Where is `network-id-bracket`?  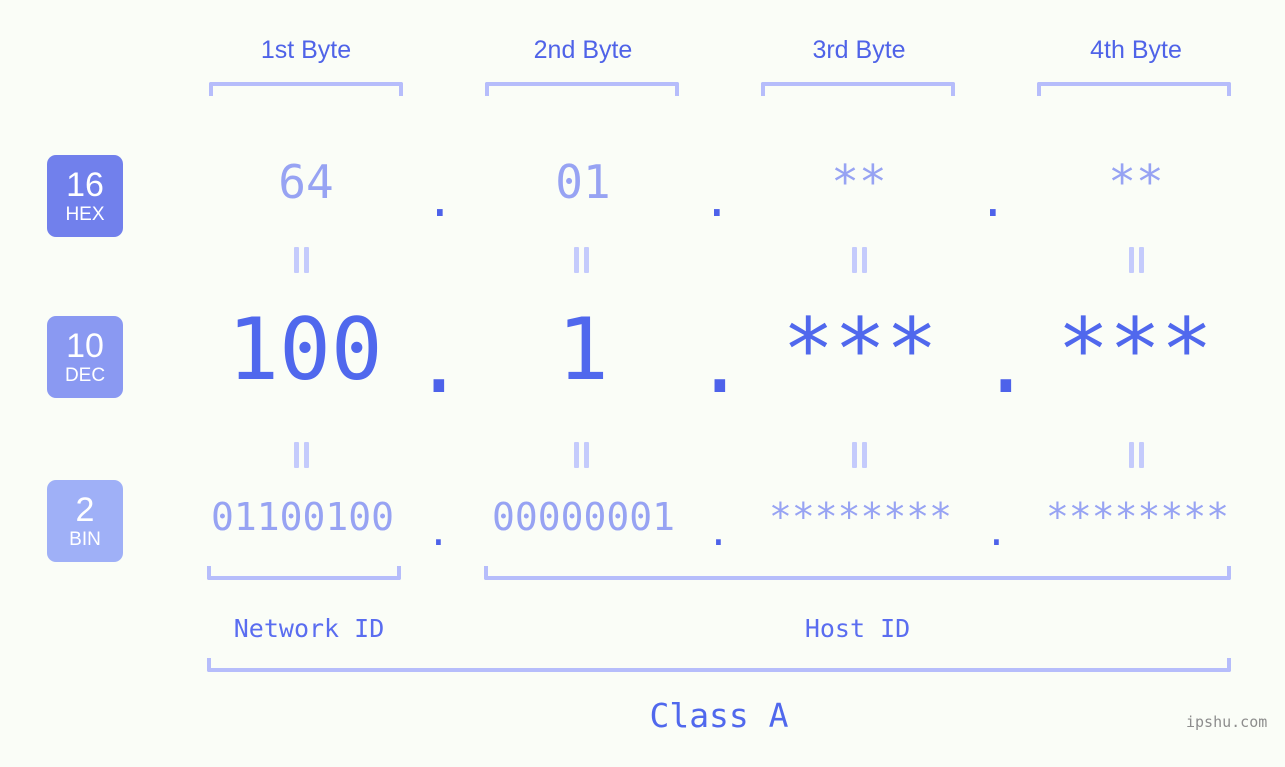
network-id-bracket is located at coordinates (304, 573).